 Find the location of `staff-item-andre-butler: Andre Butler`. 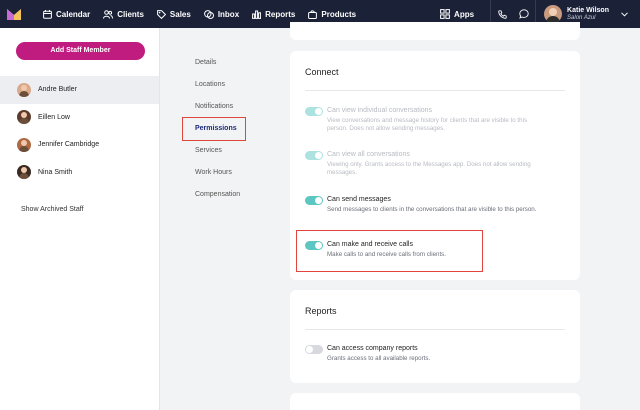

staff-item-andre-butler: Andre Butler is located at coordinates (79, 90).